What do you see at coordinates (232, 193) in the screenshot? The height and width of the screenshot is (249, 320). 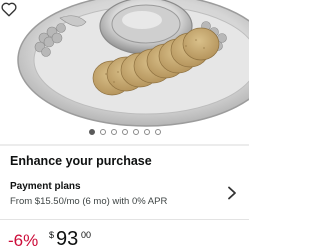 I see `chevron-right-icon` at bounding box center [232, 193].